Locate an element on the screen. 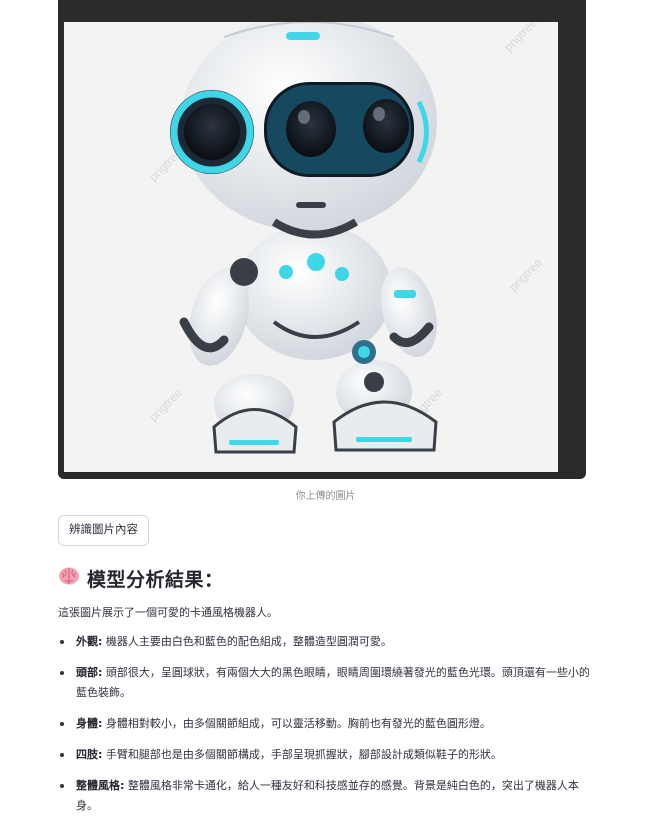 The image size is (651, 823). list-item: 四肢: 手臂和腿部也是由多個關節構成，手部呈現抓握狀，腳部設計成類似鞋子的形狀。 is located at coordinates (326, 755).